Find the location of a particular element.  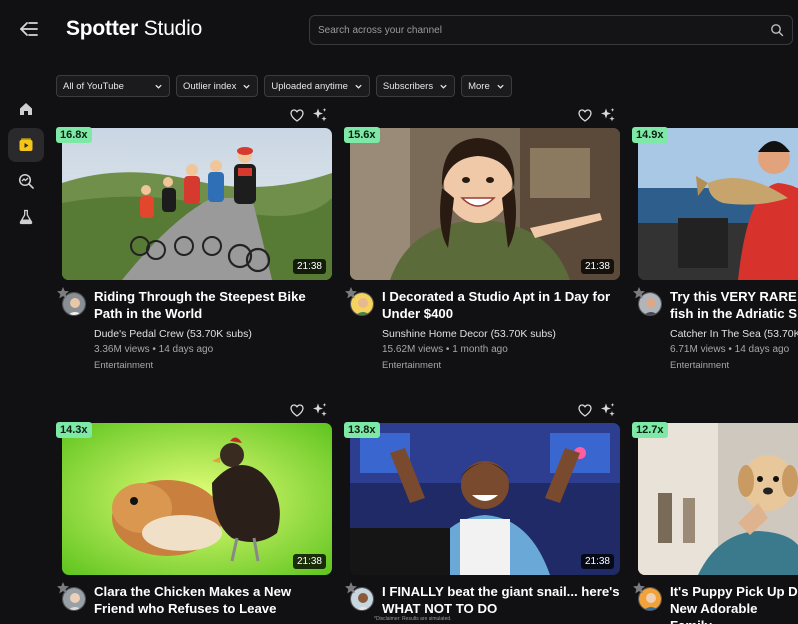

view-count: 3.36M views is located at coordinates (122, 349).